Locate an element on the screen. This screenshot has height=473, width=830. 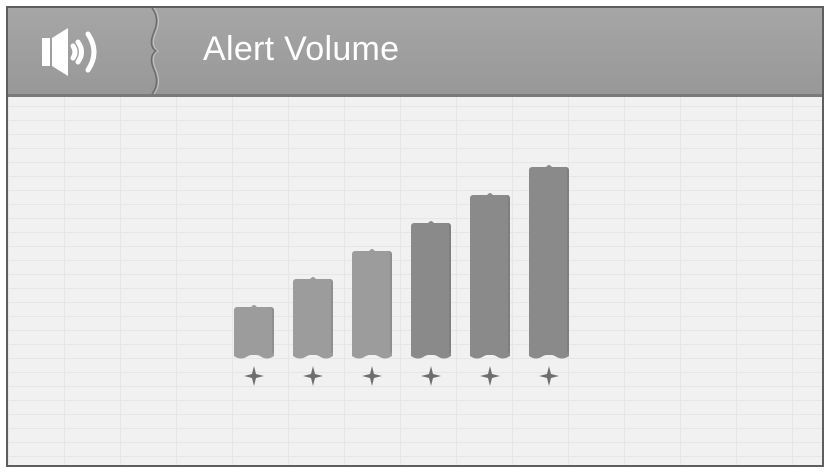
volume-level-6-bar is located at coordinates (549, 261).